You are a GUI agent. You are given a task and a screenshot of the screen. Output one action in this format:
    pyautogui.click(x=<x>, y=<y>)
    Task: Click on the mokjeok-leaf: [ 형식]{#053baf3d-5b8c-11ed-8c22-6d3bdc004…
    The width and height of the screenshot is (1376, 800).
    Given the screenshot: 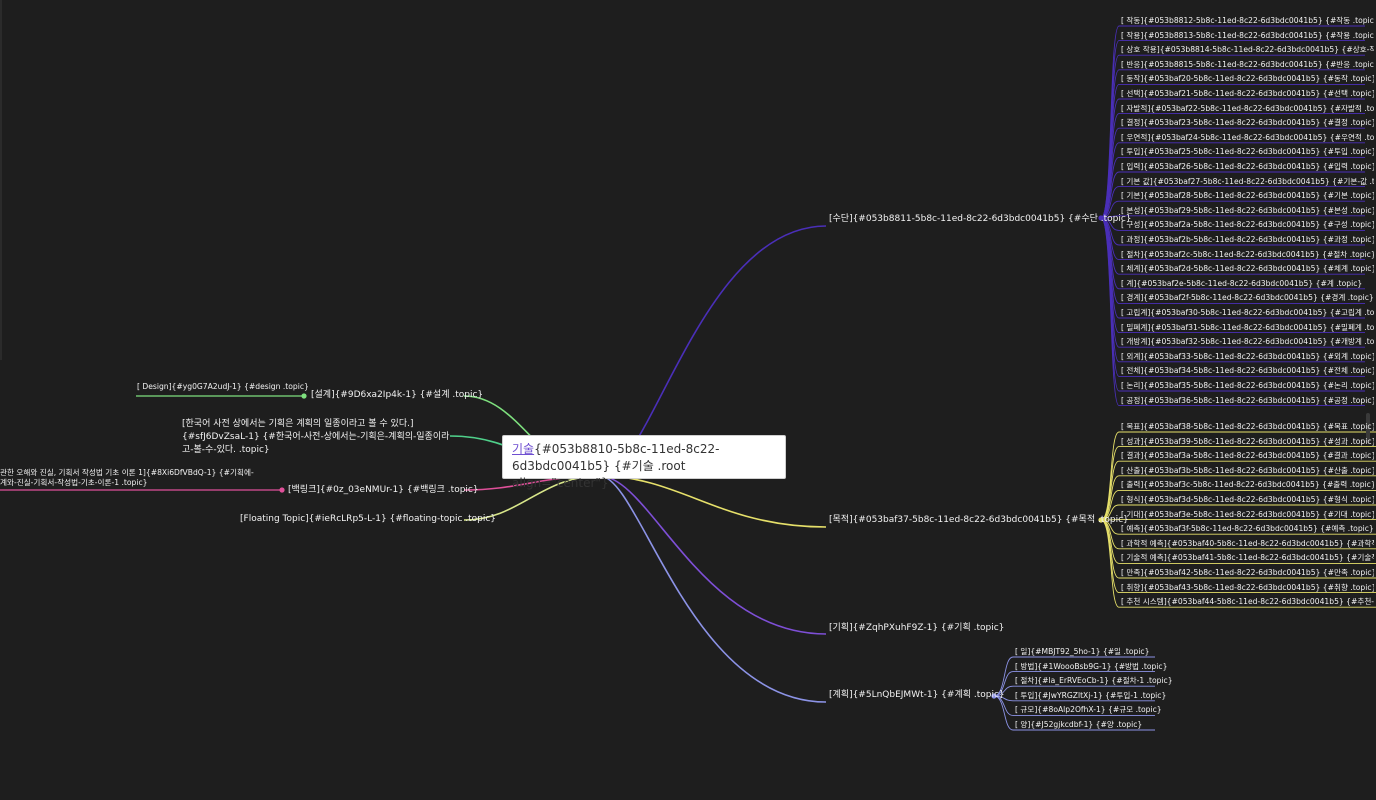 What is the action you would take?
    pyautogui.click(x=1247, y=500)
    